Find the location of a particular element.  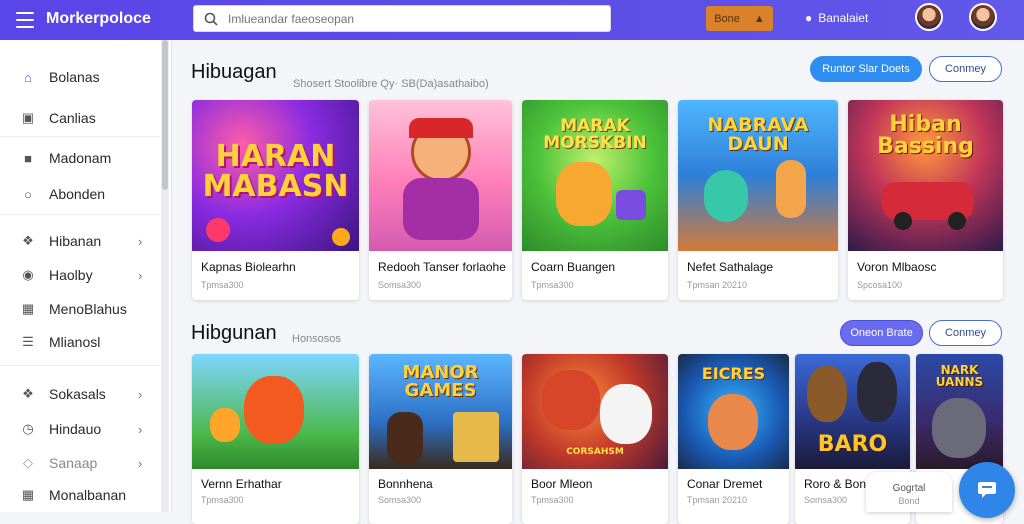

section-subtitle: Honsosos is located at coordinates (316, 339).